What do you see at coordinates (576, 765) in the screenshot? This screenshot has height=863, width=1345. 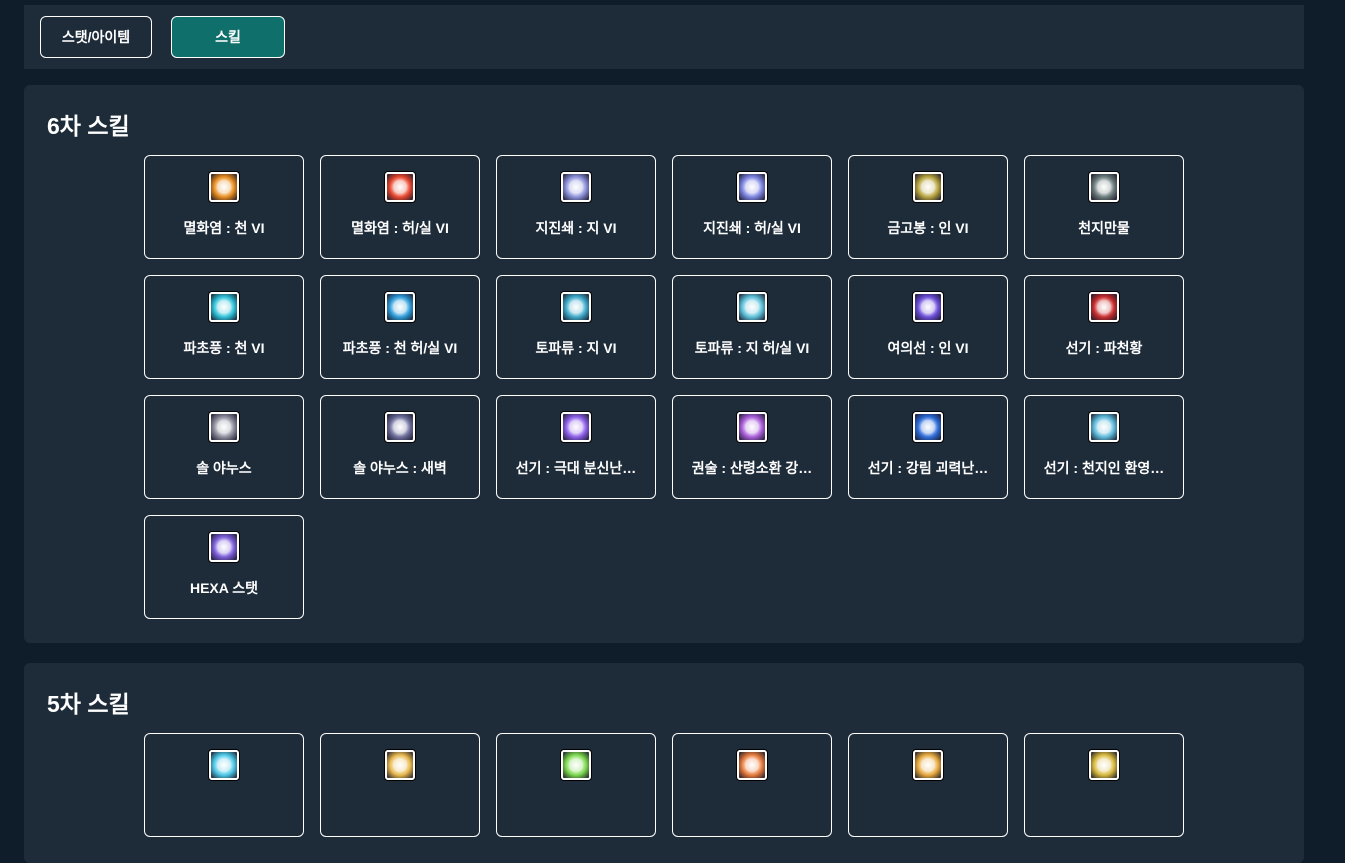 I see `fifth-skill-3-icon` at bounding box center [576, 765].